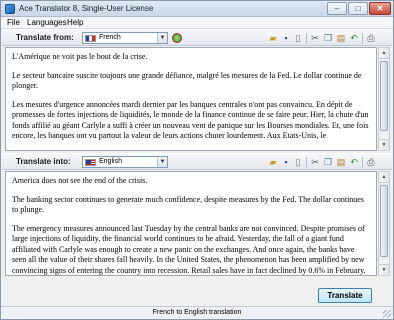 The width and height of the screenshot is (394, 320). What do you see at coordinates (358, 8) in the screenshot?
I see `maximize-button: □` at bounding box center [358, 8].